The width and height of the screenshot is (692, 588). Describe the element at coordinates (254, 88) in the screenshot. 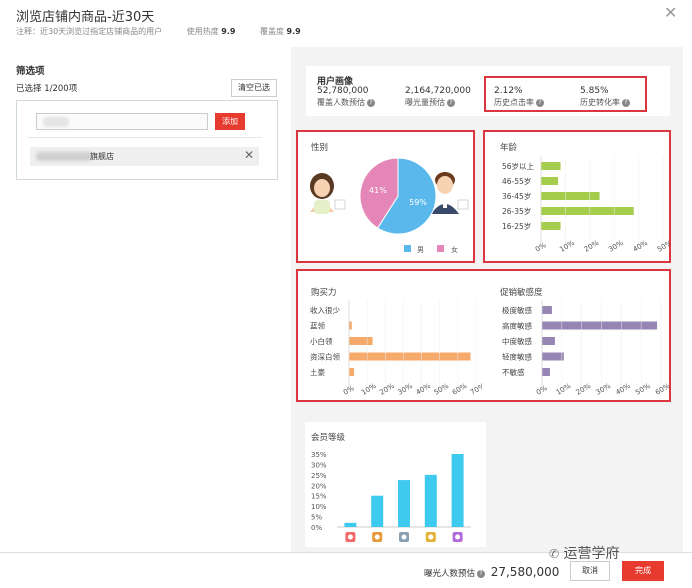

I see `clear-selected-button: 清空已选` at that location.